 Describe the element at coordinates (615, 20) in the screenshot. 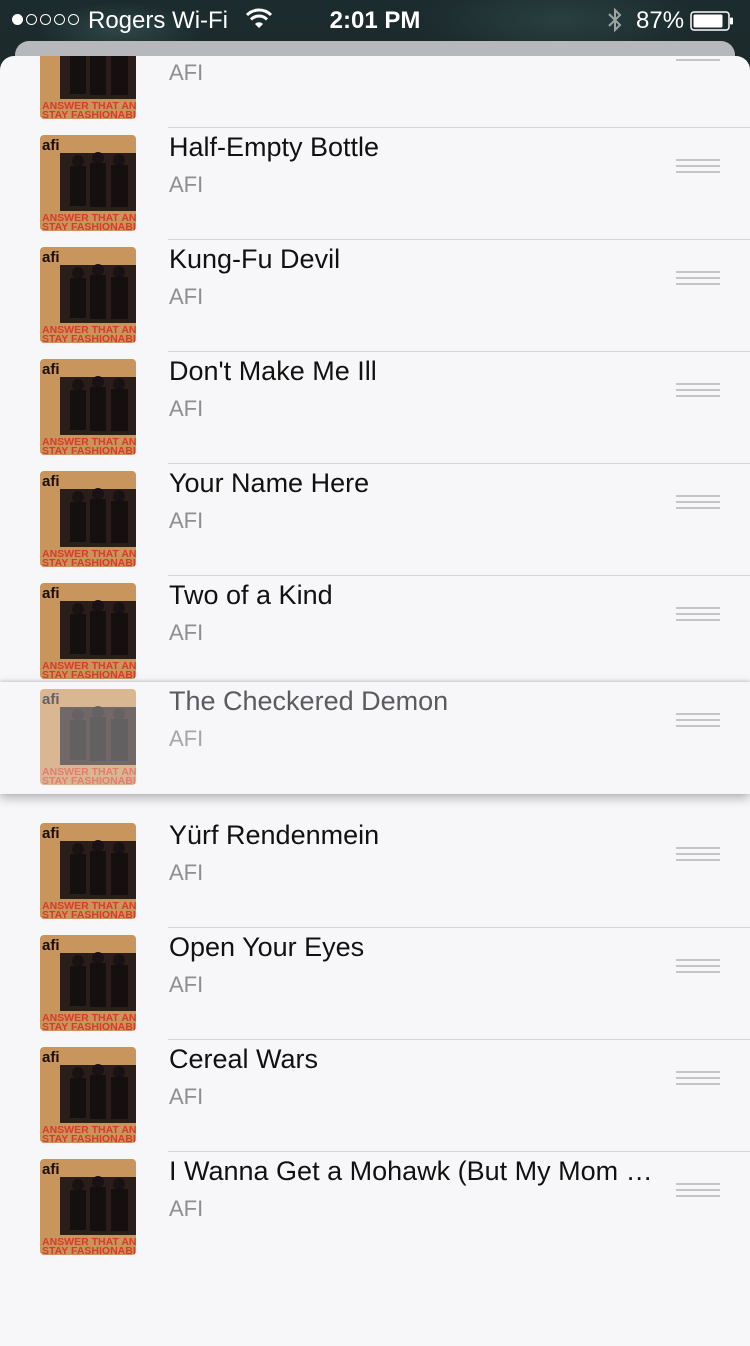

I see `bluetooth-icon` at that location.